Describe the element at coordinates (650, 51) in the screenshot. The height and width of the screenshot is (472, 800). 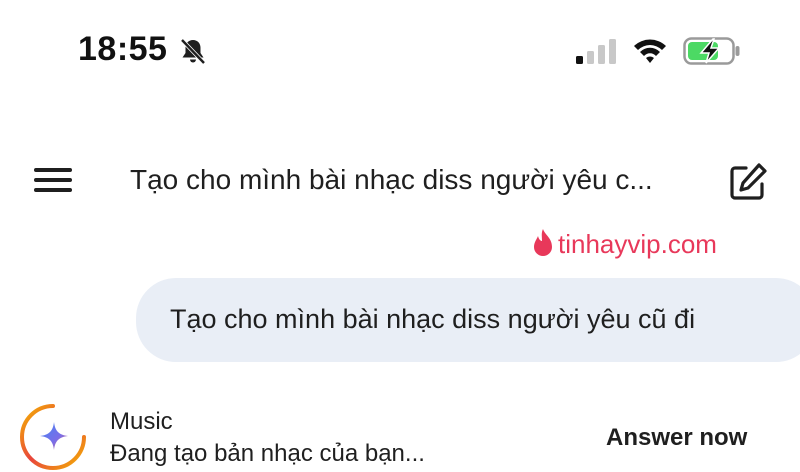
I see `wifi-icon` at that location.